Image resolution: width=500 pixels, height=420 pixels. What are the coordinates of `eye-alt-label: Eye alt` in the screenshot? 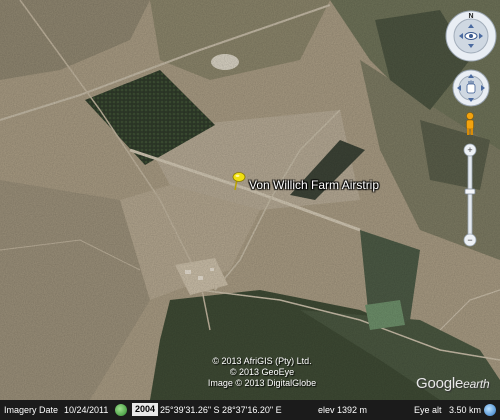 It's located at (428, 410).